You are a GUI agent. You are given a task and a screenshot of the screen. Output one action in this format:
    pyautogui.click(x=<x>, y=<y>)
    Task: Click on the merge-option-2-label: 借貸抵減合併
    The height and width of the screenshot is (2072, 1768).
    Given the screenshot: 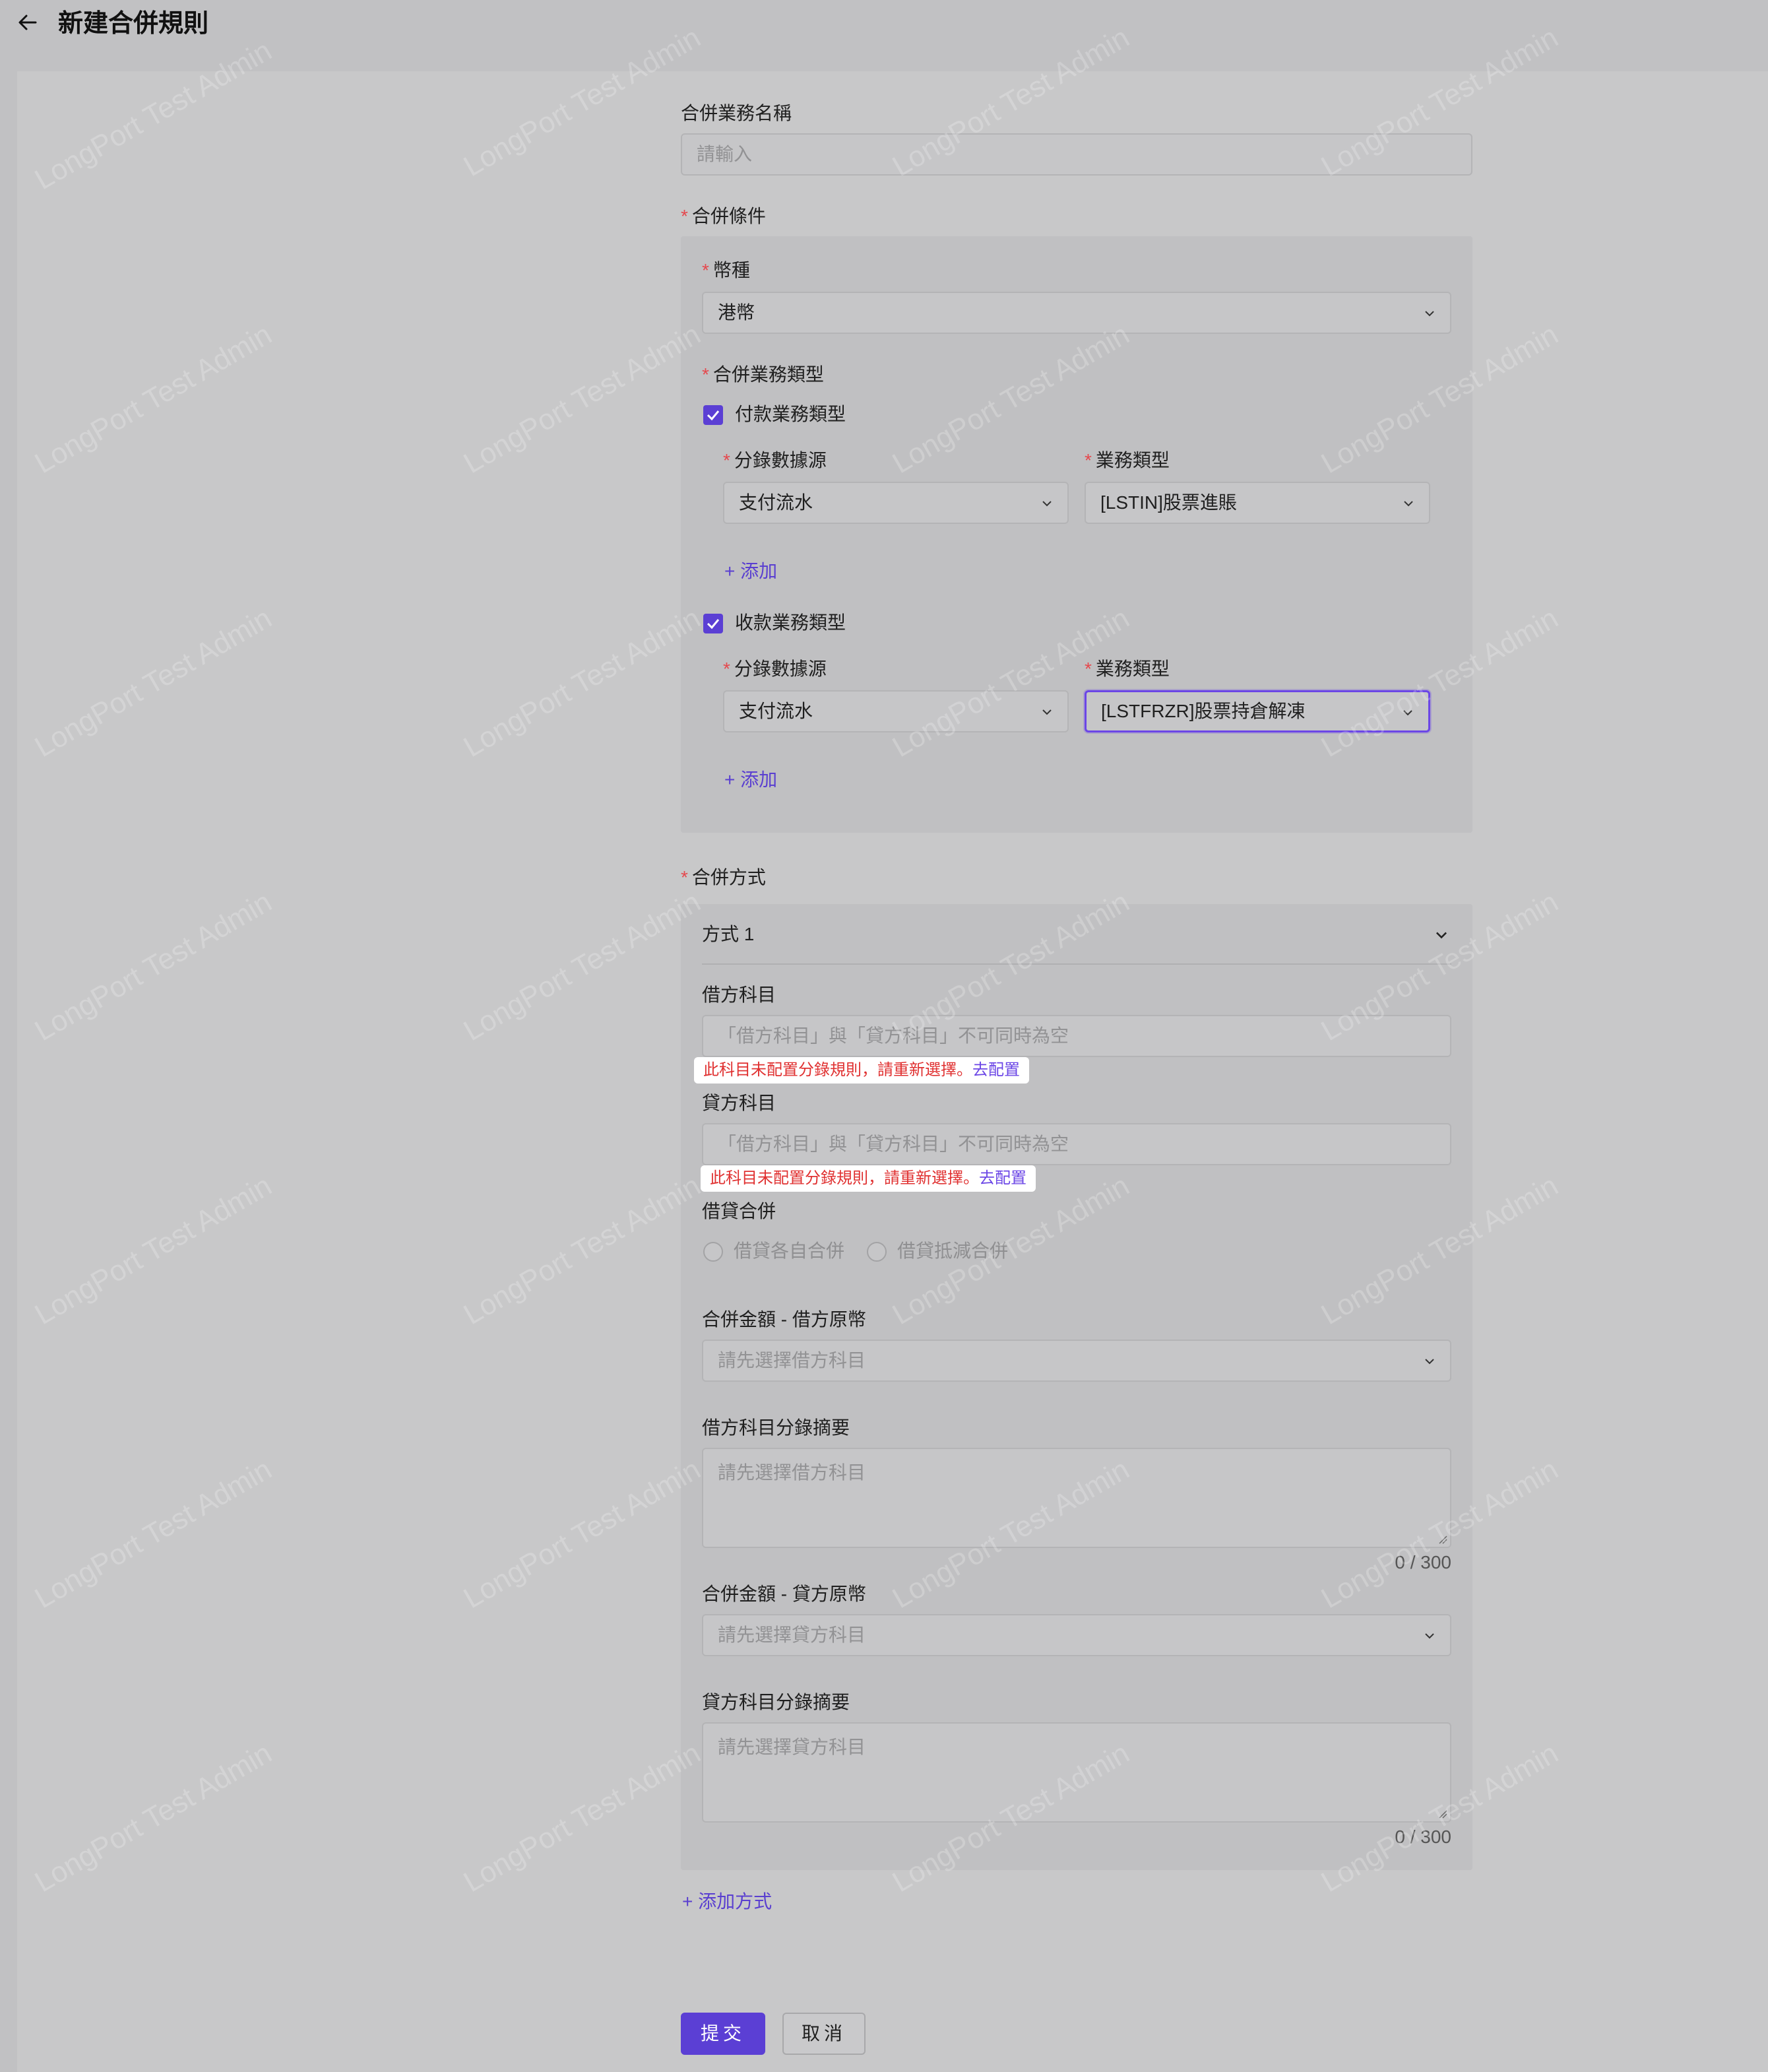 What is the action you would take?
    pyautogui.click(x=953, y=1251)
    